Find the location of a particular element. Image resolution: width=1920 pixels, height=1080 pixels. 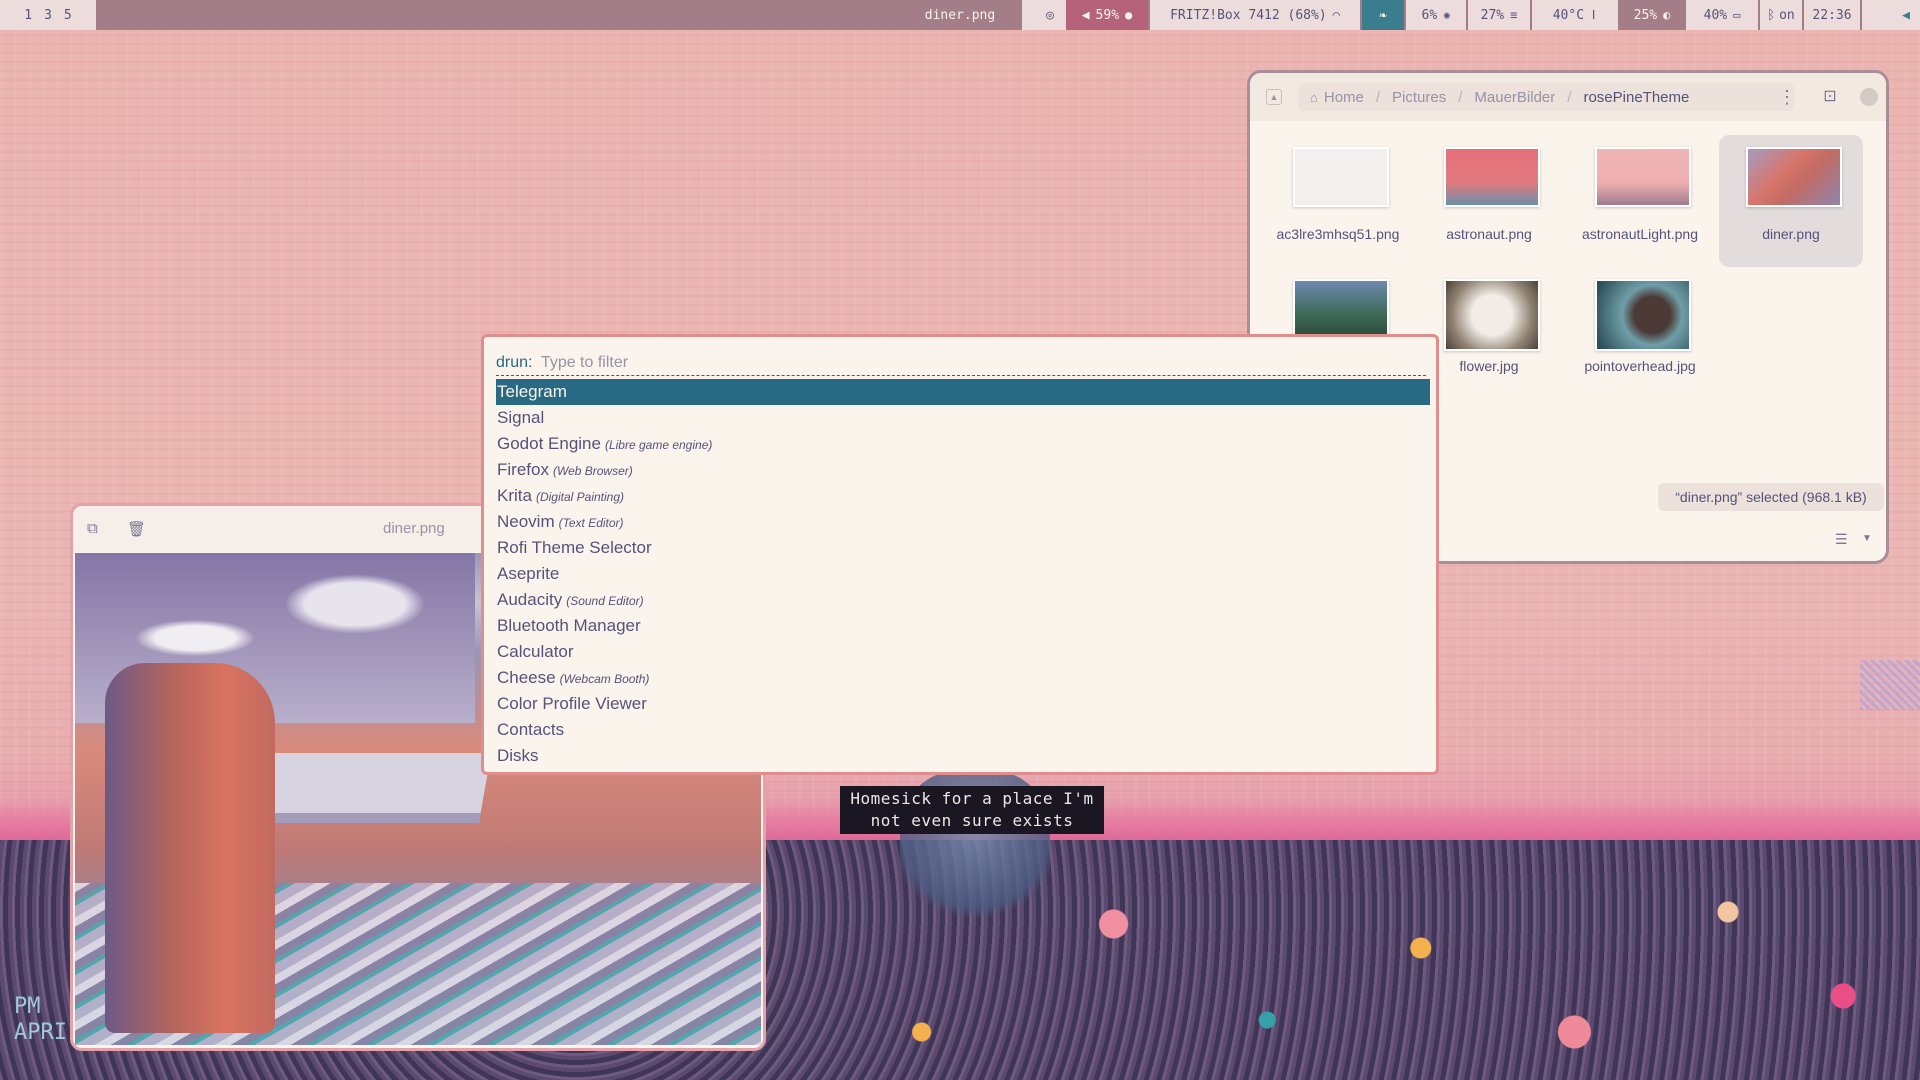

tray-module: ◀ is located at coordinates (1891, 15).